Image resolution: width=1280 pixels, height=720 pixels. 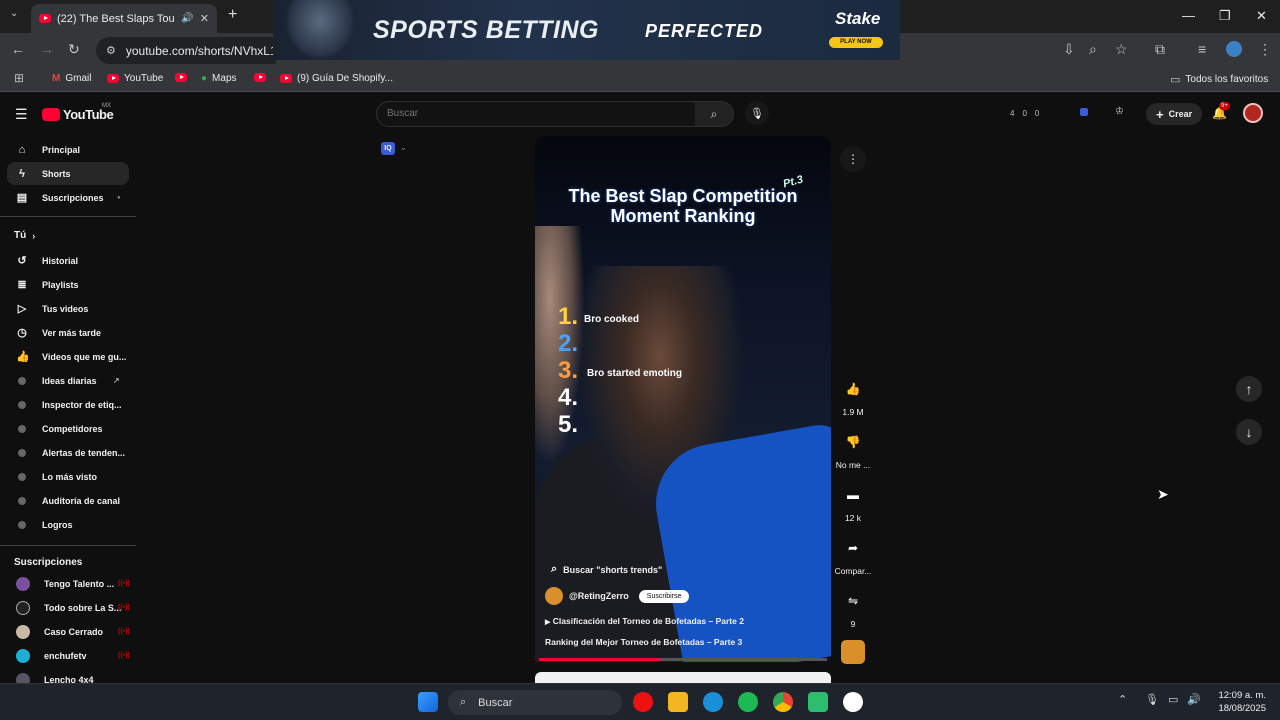 I want to click on extensions-icon: ⧉, so click(x=1160, y=49).